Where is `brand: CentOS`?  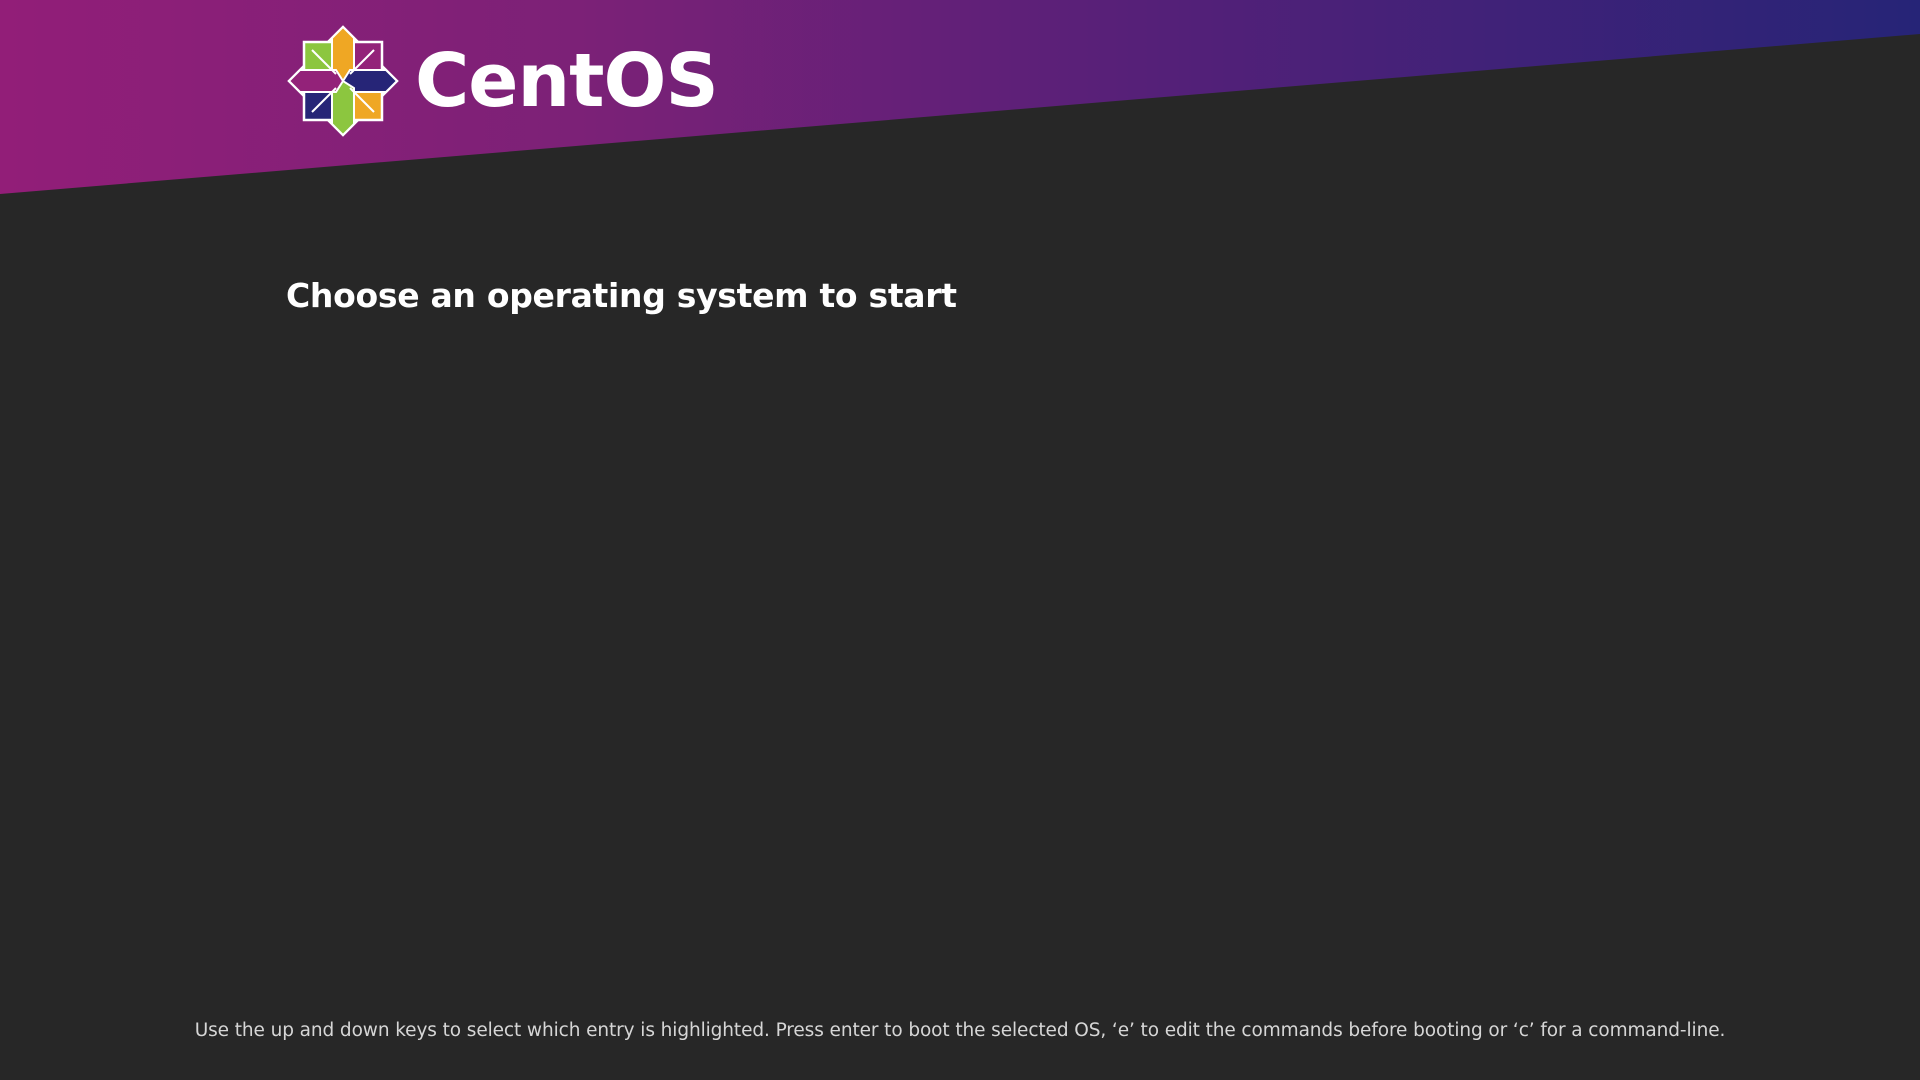
brand: CentOS is located at coordinates (502, 81).